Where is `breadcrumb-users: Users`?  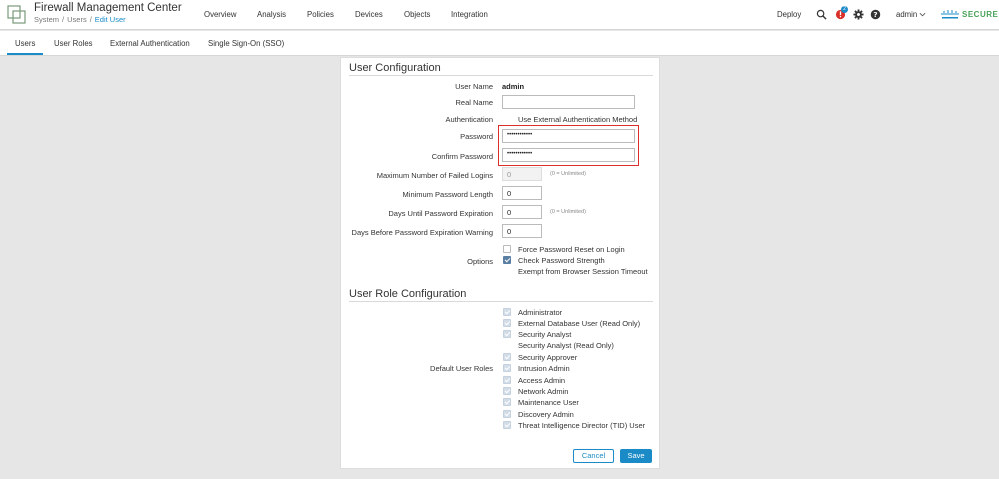 breadcrumb-users: Users is located at coordinates (77, 19).